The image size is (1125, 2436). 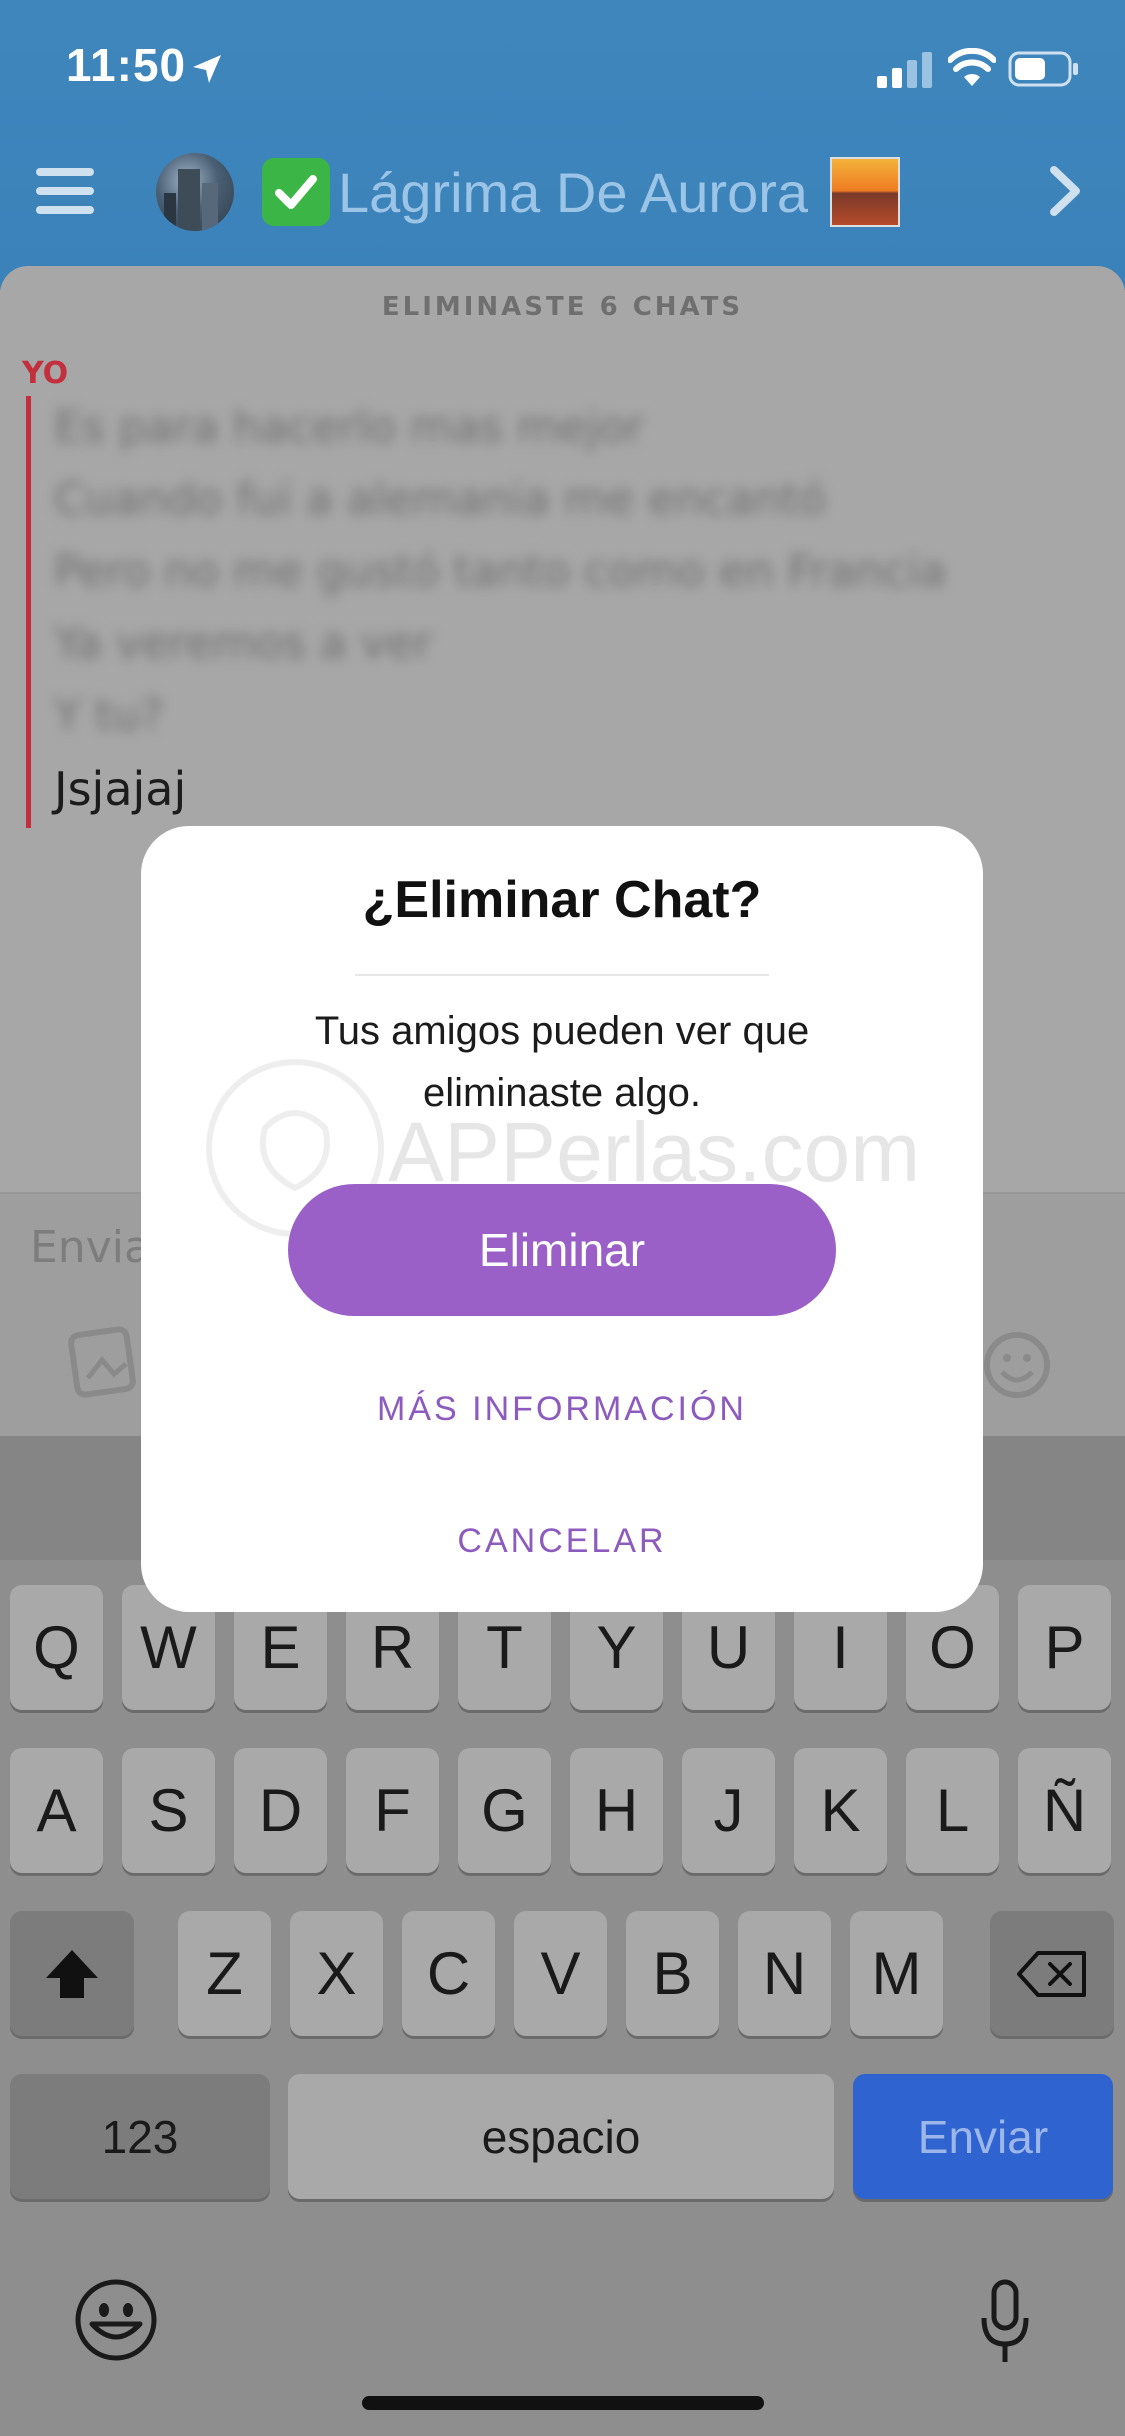 I want to click on wifi-icon, so click(x=972, y=67).